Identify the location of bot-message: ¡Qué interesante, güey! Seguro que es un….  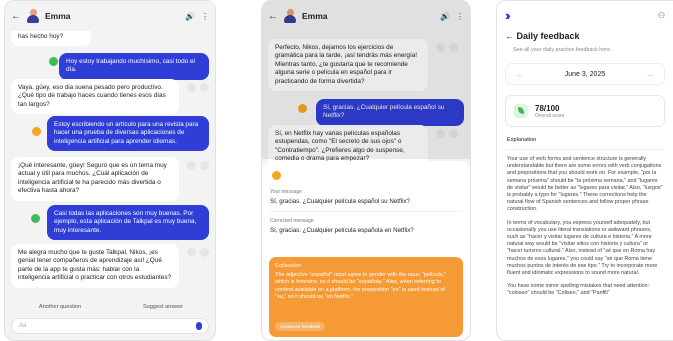
(110, 179).